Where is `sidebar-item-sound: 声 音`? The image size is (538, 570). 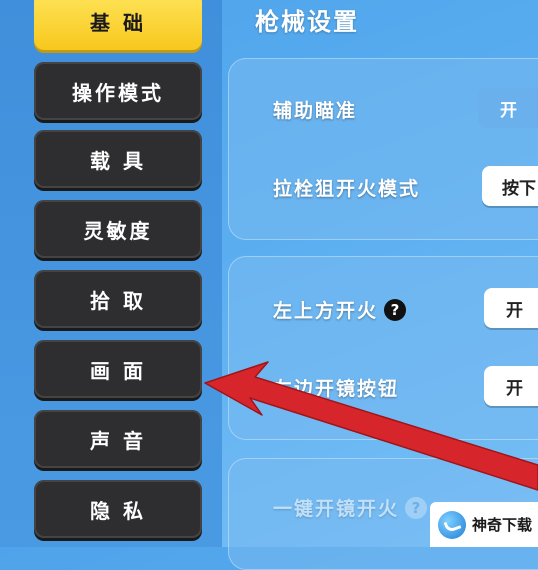
sidebar-item-sound: 声 音 is located at coordinates (118, 439).